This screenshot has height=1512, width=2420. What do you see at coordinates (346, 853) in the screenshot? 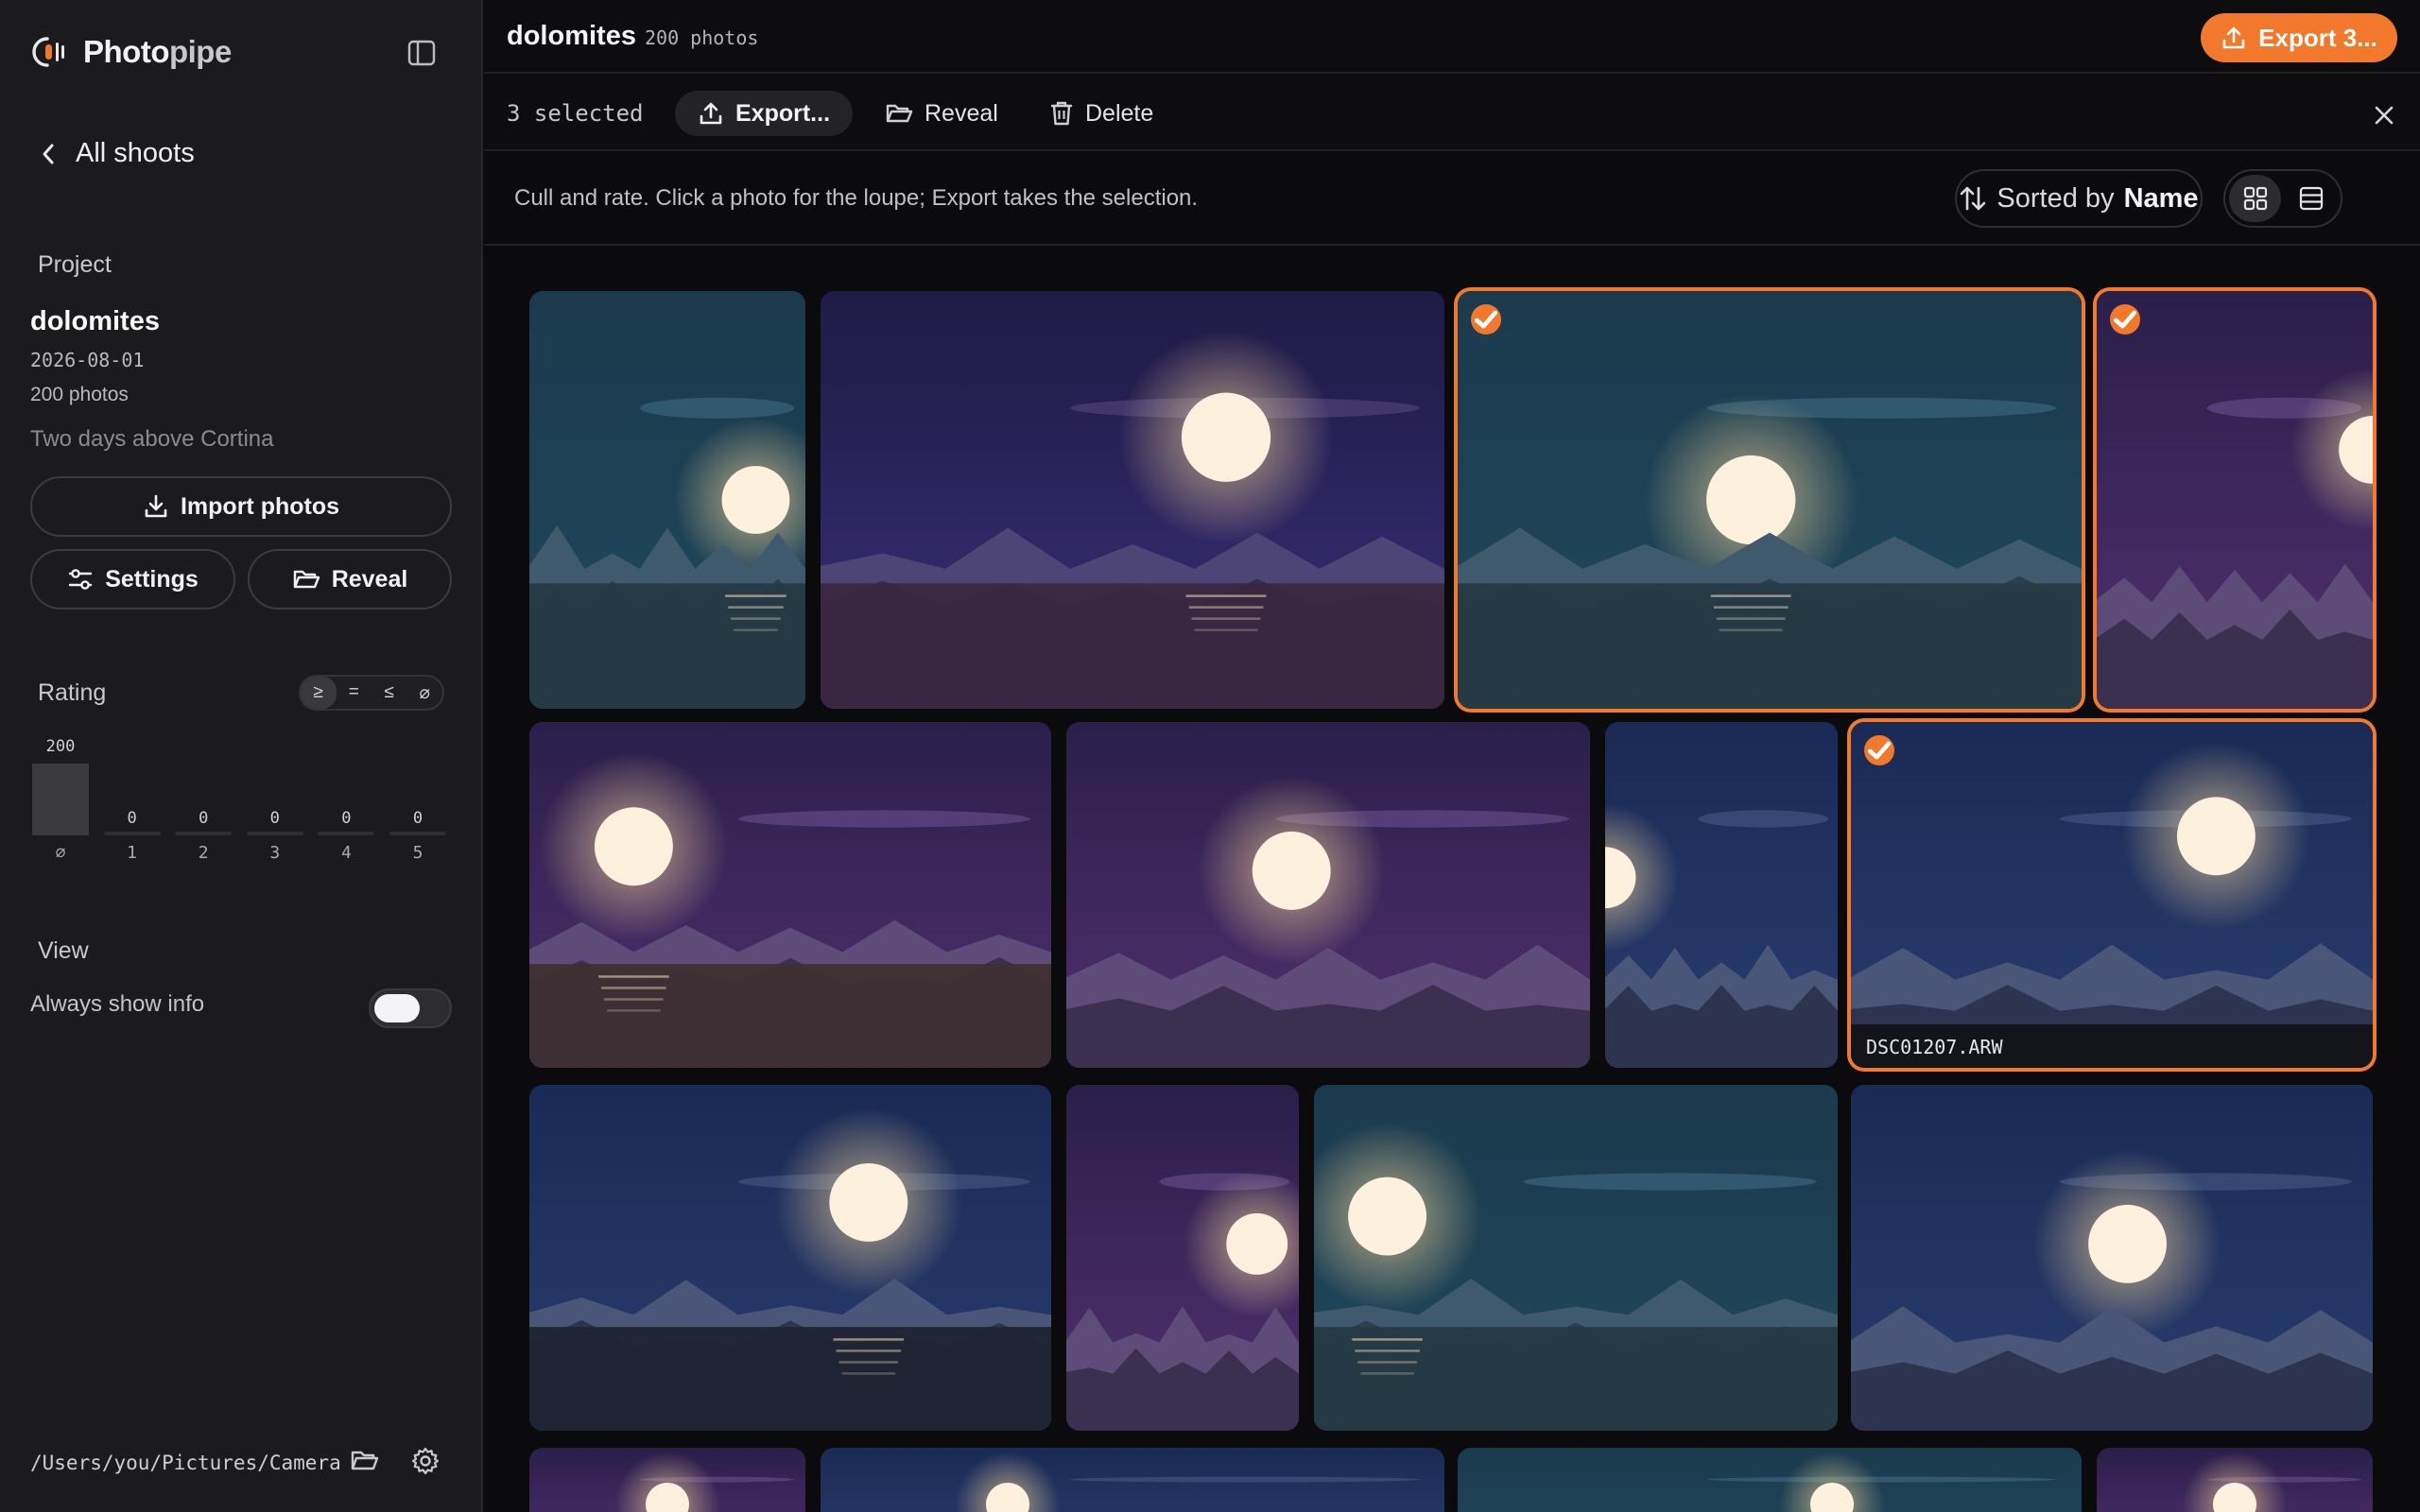
I see `histogram-label: 4` at bounding box center [346, 853].